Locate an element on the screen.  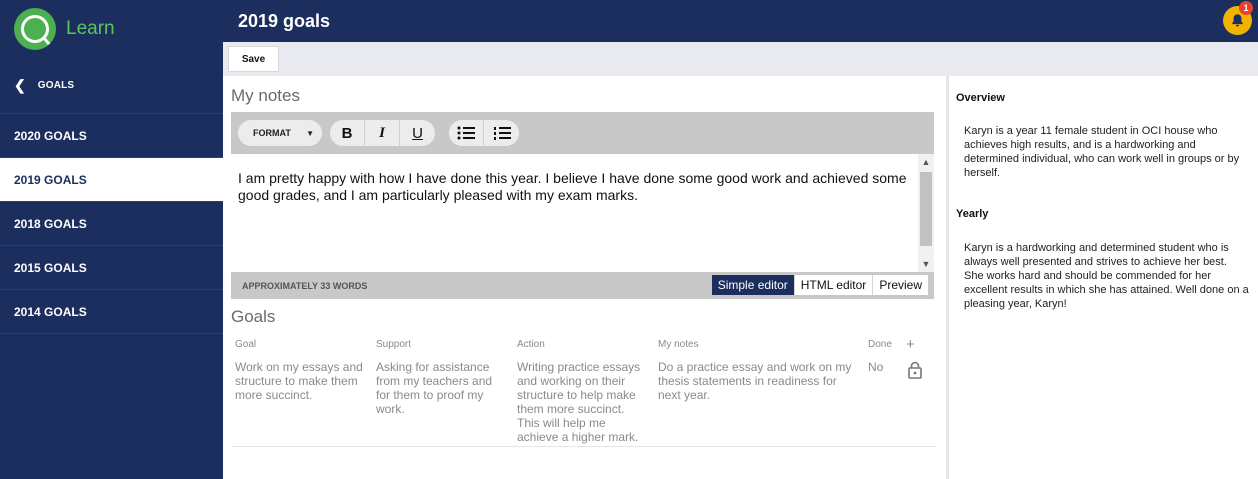
numbered-list-icon is located at coordinates (502, 133).